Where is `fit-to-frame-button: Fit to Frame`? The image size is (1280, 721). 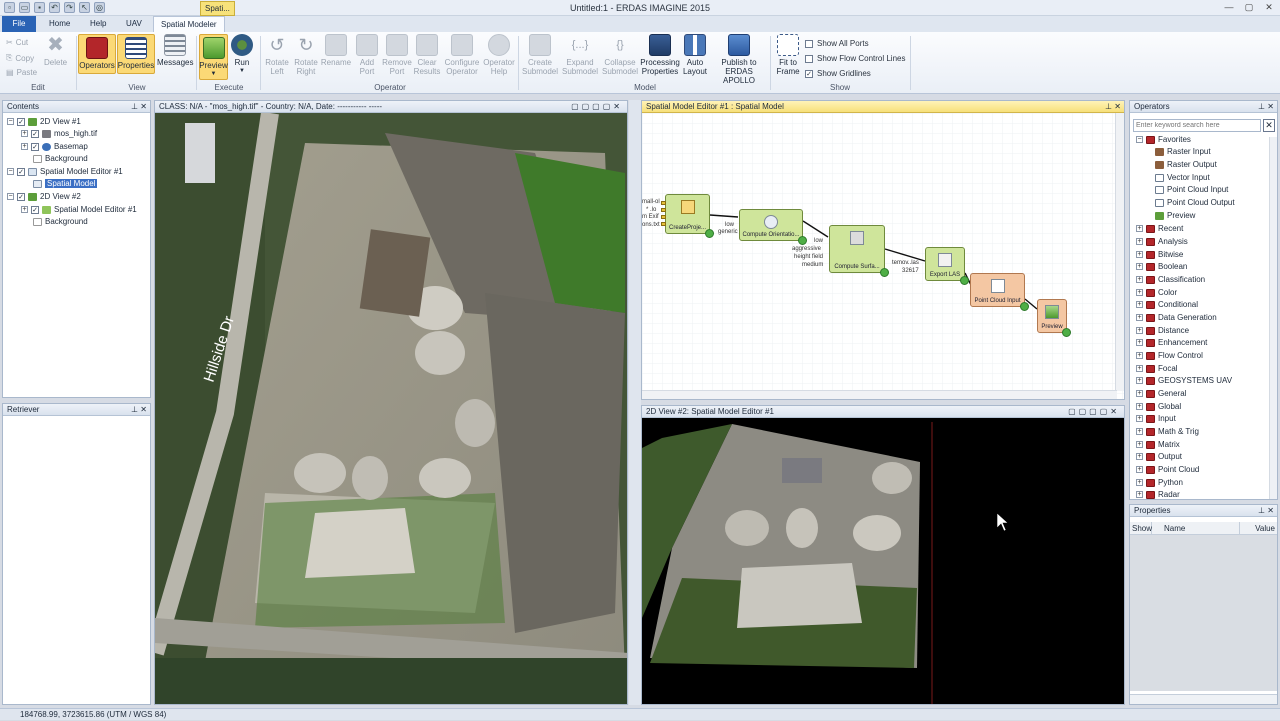 fit-to-frame-button: Fit to Frame is located at coordinates (788, 55).